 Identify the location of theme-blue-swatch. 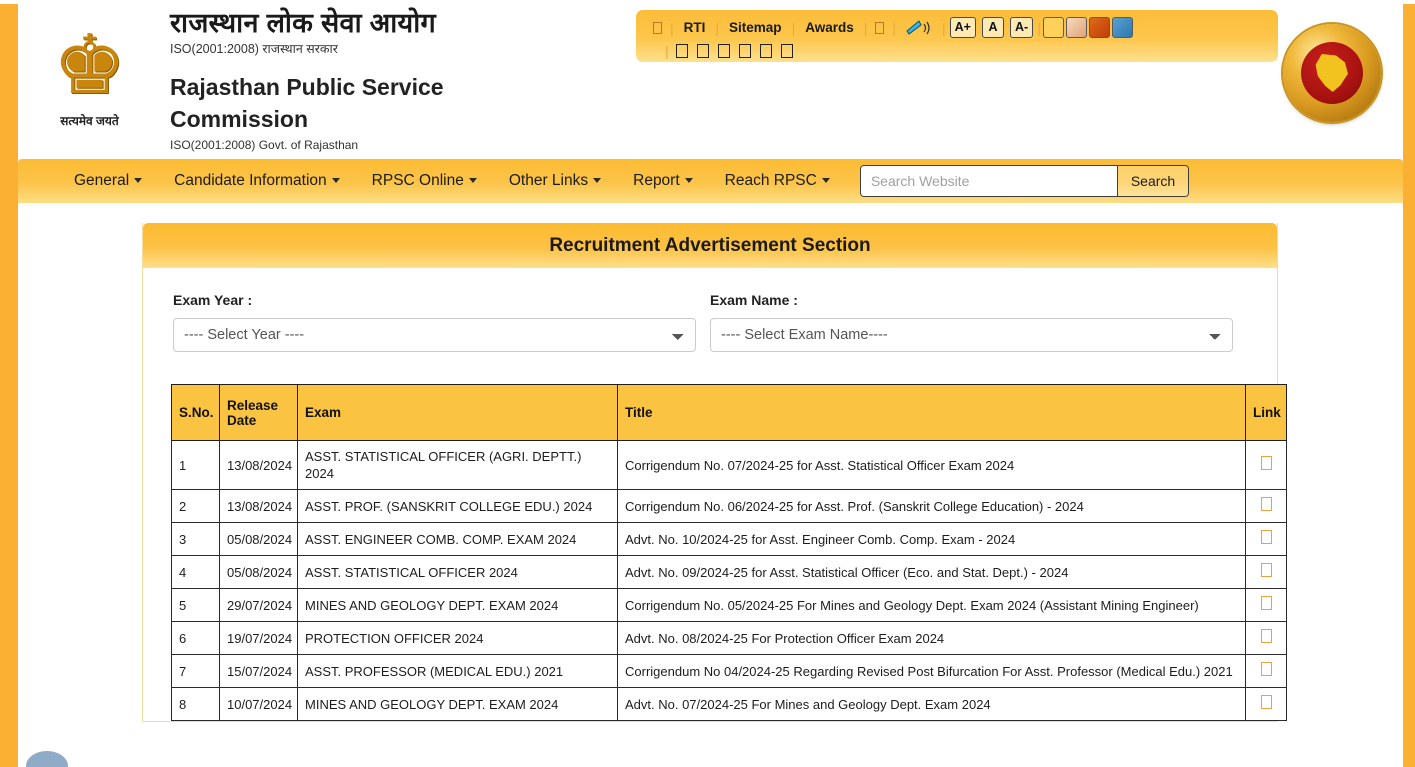
(1122, 27).